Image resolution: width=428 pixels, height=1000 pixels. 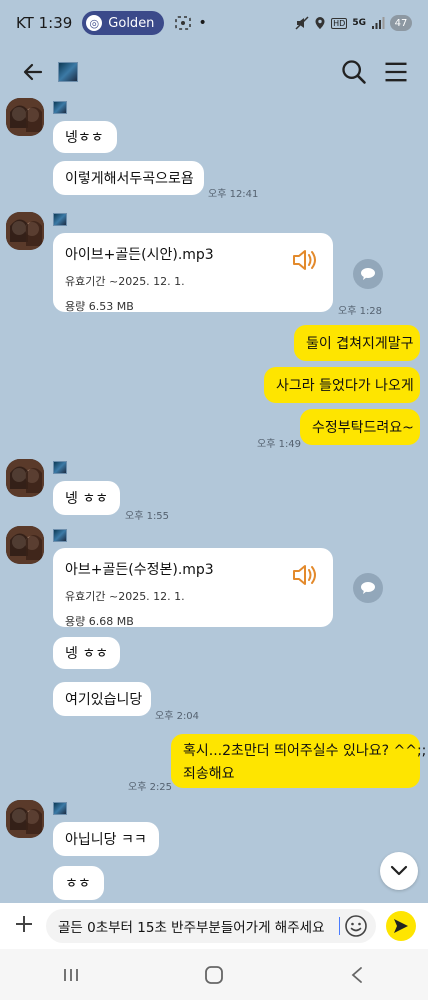 I want to click on message-bubble: 넹ㅎㅎ, so click(x=85, y=137).